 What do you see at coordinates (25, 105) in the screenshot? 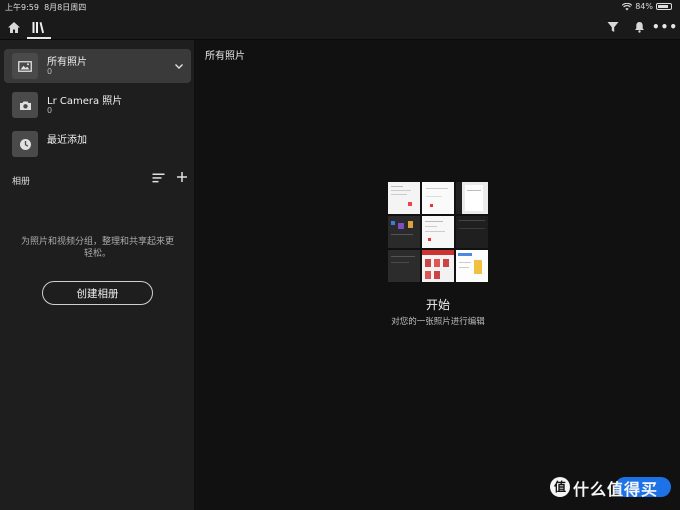
I see `camera-icon` at bounding box center [25, 105].